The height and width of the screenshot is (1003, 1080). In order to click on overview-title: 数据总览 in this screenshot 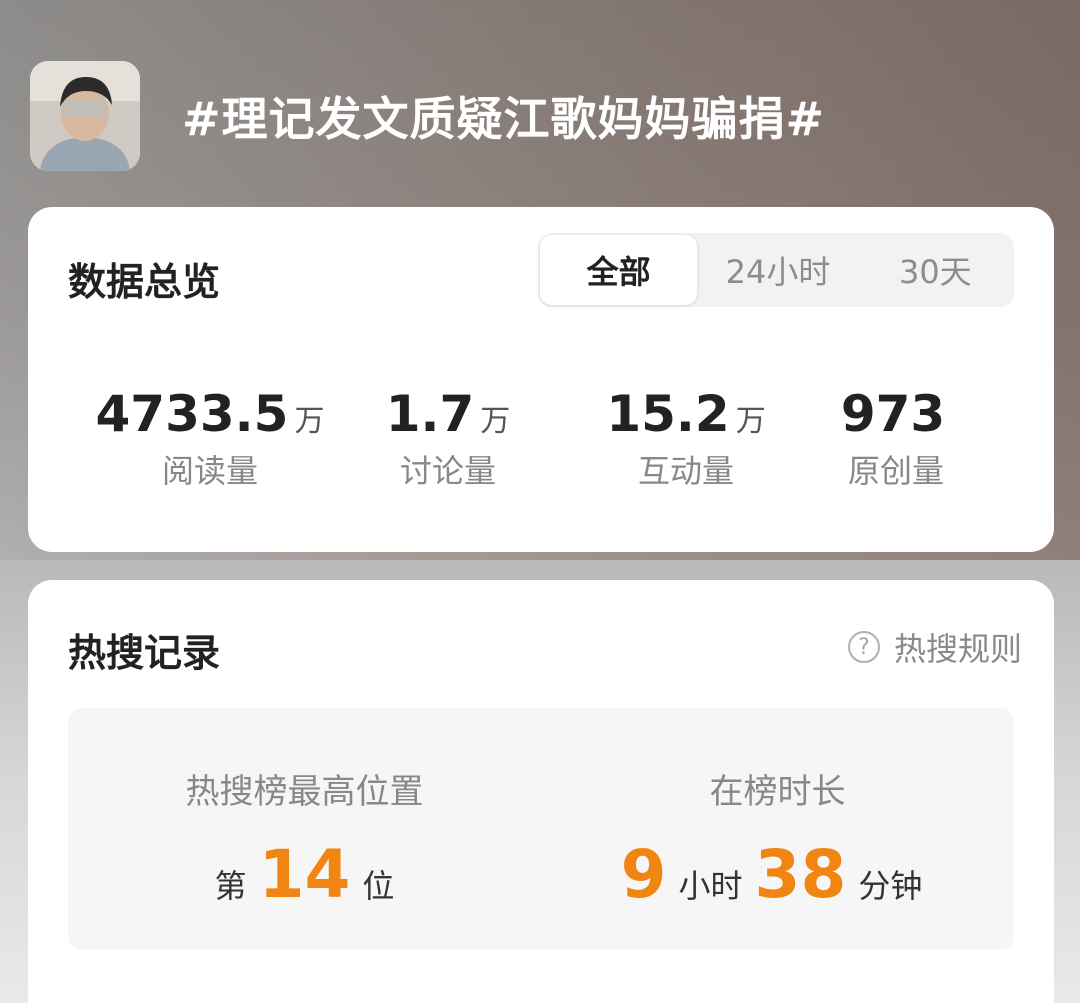, I will do `click(144, 282)`.